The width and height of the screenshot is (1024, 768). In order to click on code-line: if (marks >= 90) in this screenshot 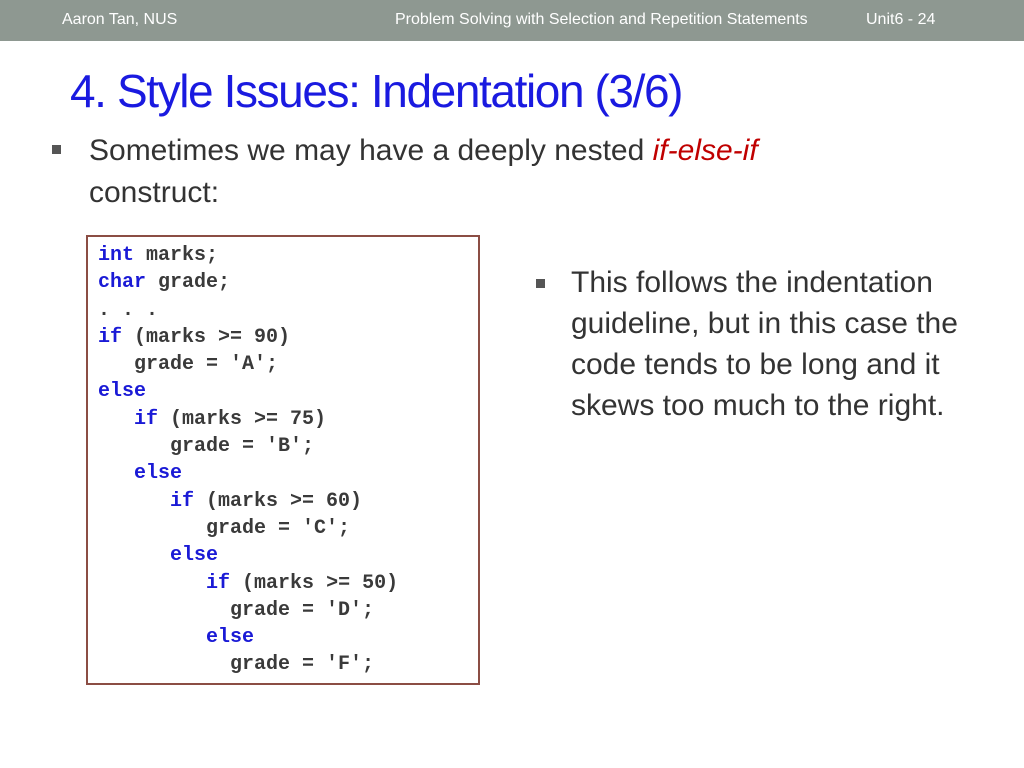, I will do `click(194, 337)`.